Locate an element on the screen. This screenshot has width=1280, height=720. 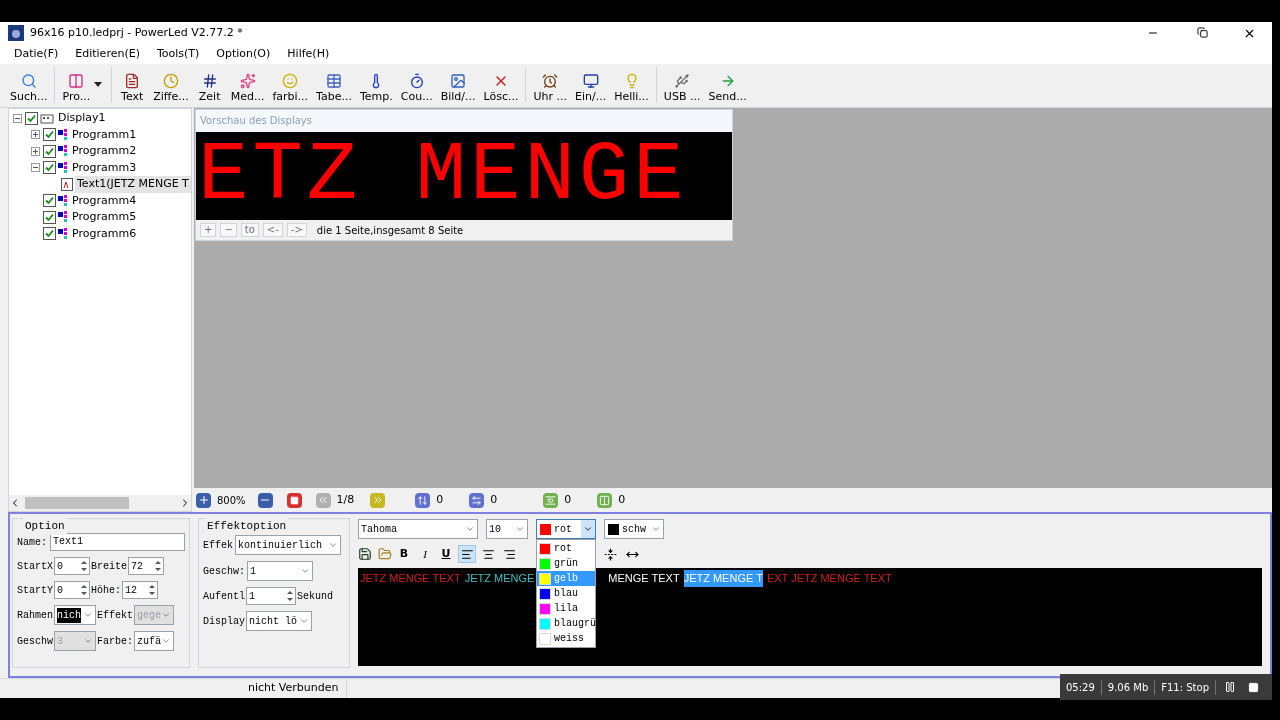
toolbar-button: Zeit is located at coordinates (209, 88).